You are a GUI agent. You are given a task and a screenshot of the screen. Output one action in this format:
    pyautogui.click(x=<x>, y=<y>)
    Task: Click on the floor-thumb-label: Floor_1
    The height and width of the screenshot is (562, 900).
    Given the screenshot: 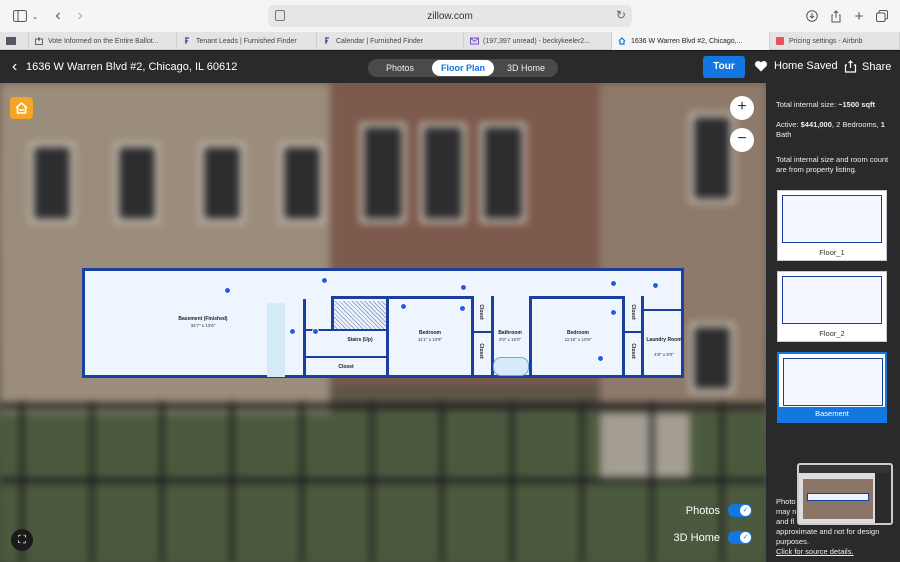 What is the action you would take?
    pyautogui.click(x=832, y=253)
    